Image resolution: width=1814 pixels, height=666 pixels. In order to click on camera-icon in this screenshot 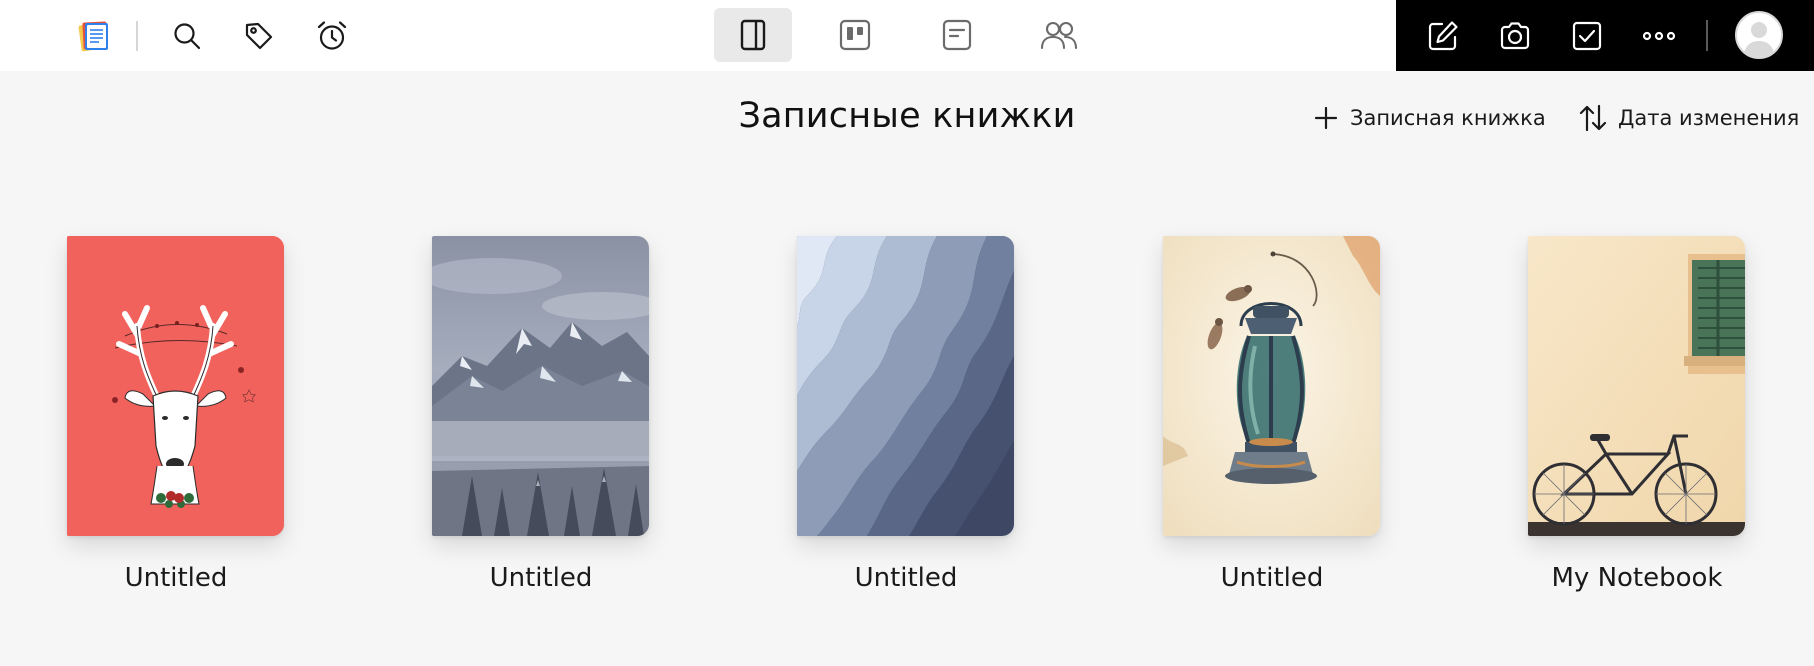, I will do `click(1515, 36)`.